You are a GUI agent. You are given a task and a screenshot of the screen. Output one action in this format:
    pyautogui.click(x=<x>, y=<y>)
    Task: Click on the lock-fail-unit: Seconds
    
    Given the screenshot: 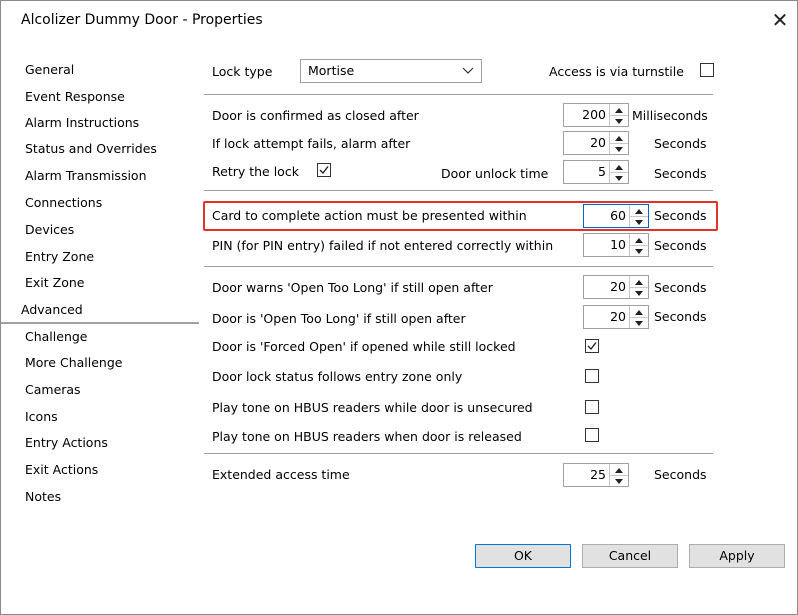 What is the action you would take?
    pyautogui.click(x=680, y=143)
    